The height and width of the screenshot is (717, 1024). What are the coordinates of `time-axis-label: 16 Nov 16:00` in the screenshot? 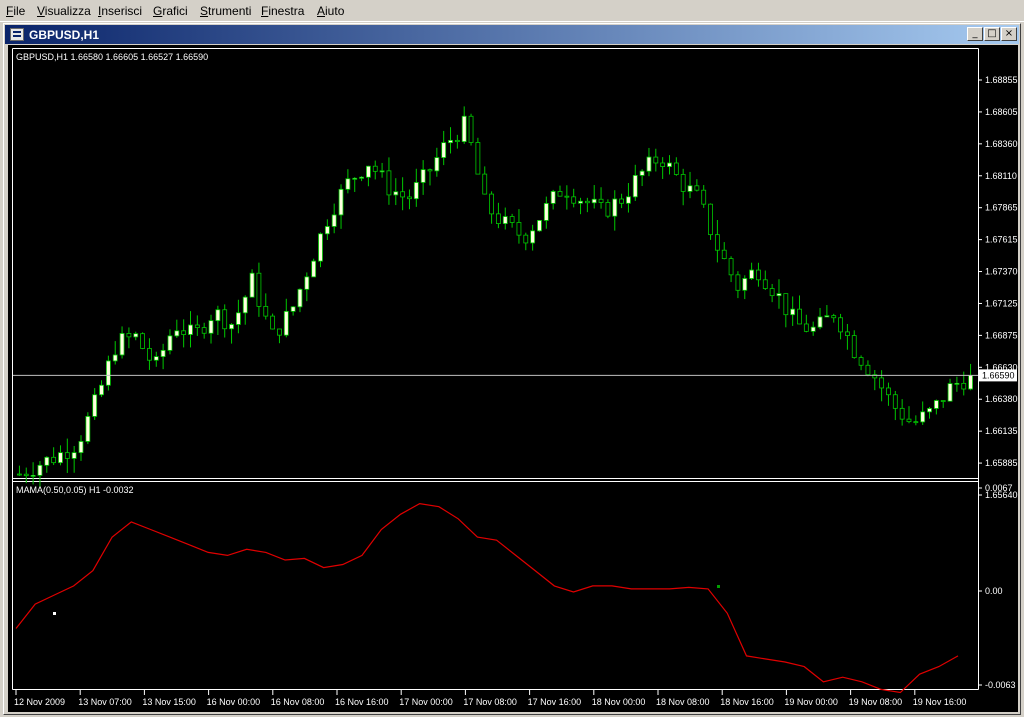 It's located at (362, 702).